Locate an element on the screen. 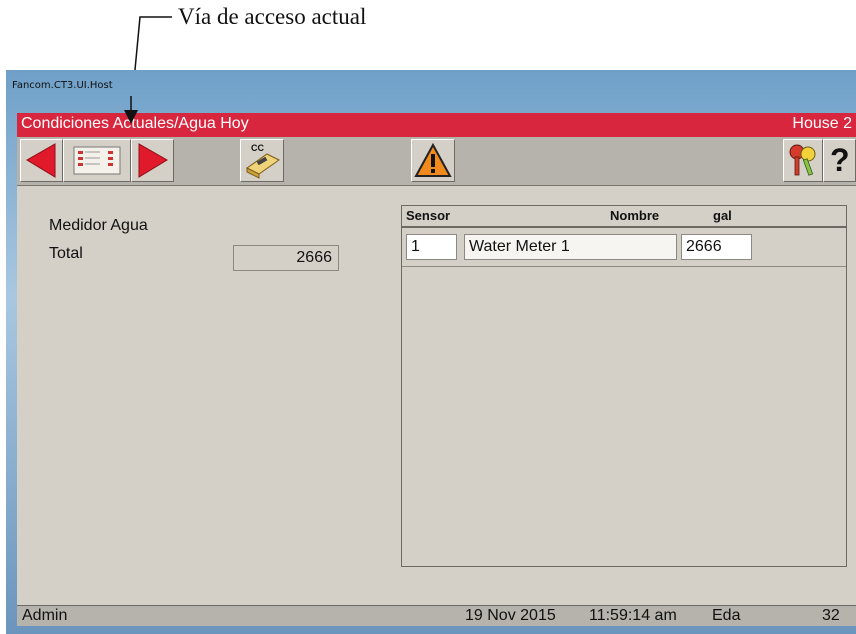 The height and width of the screenshot is (634, 856). annotation-pointer is located at coordinates (152, 48).